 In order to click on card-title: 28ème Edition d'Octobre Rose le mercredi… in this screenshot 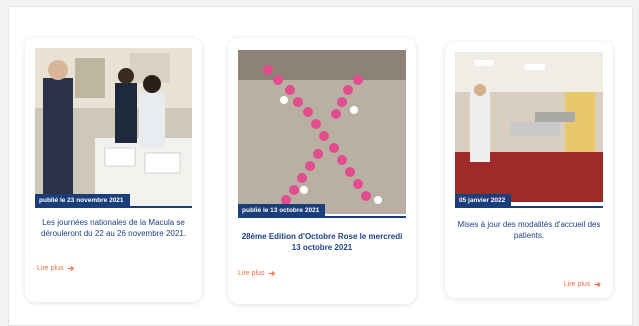, I will do `click(322, 242)`.